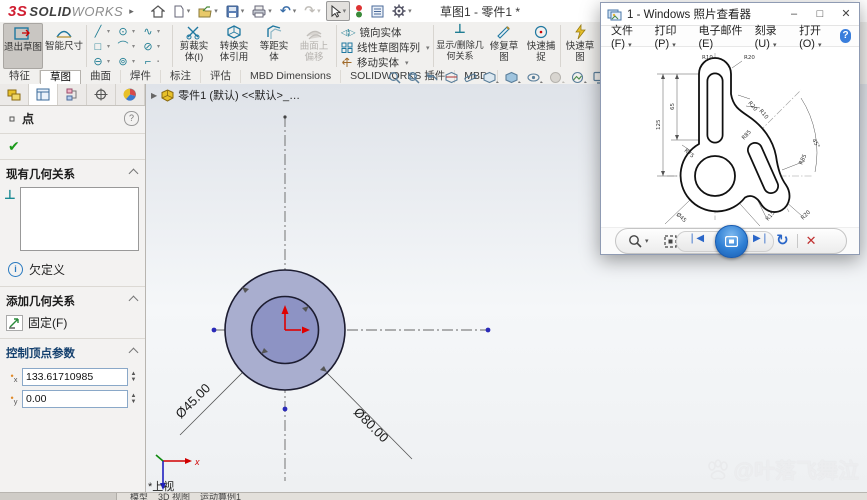  What do you see at coordinates (696, 238) in the screenshot?
I see `previous-image-button: ❘◀` at bounding box center [696, 238].